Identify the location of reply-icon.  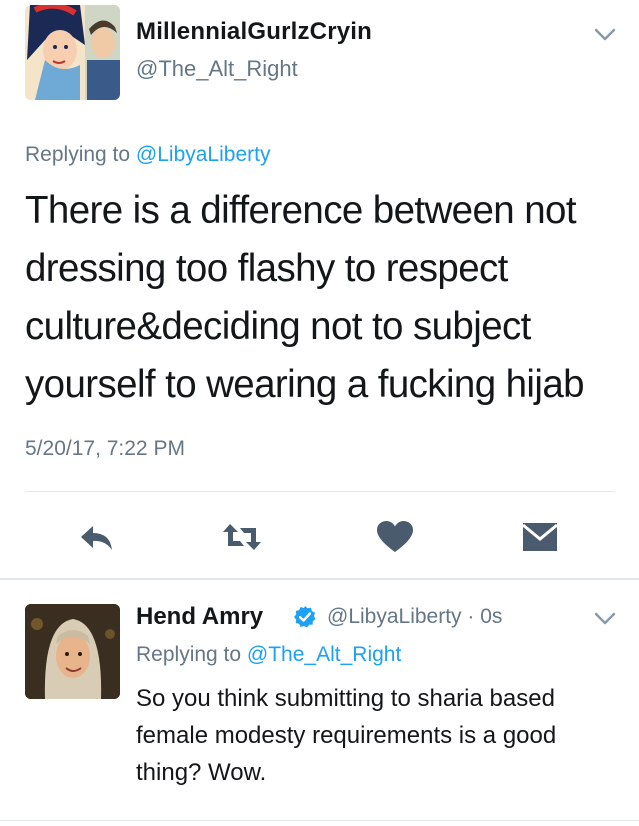
(97, 537).